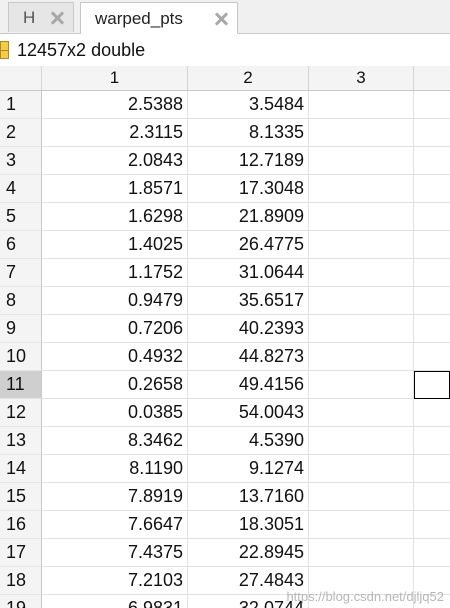 This screenshot has height=608, width=450. What do you see at coordinates (115, 469) in the screenshot?
I see `table-cell: 8.1190` at bounding box center [115, 469].